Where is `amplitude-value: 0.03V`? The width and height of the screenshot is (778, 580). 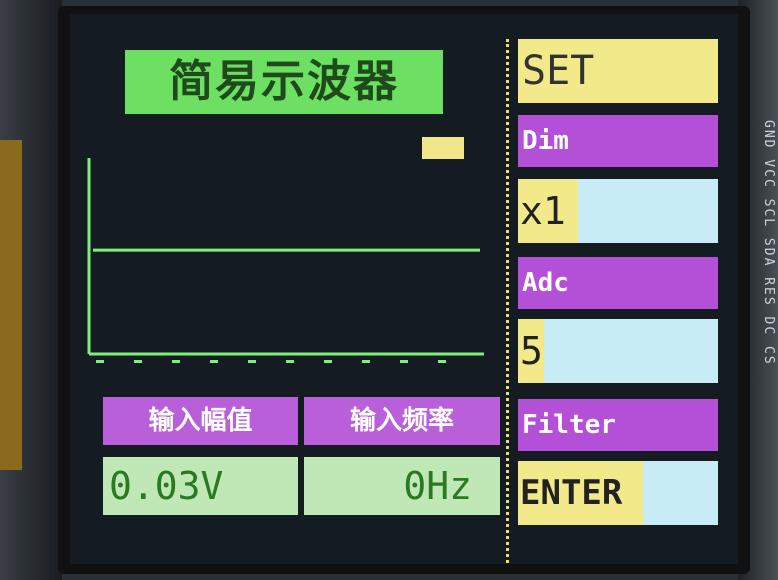 amplitude-value: 0.03V is located at coordinates (200, 486).